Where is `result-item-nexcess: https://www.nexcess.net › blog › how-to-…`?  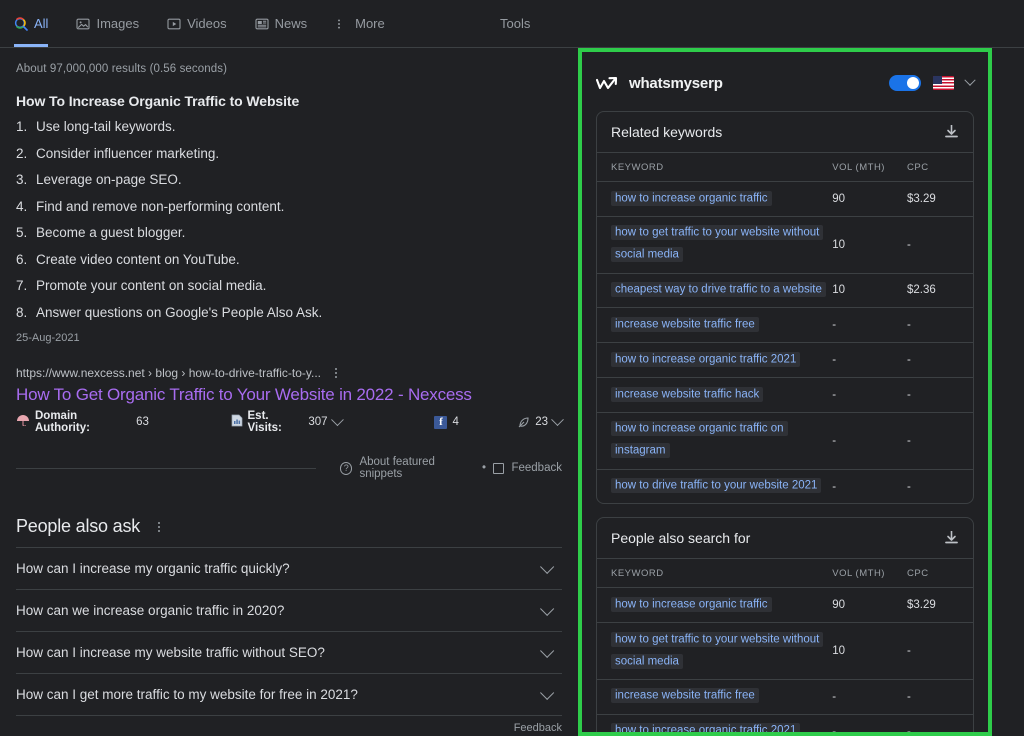 result-item-nexcess: https://www.nexcess.net › blog › how-to-… is located at coordinates (290, 400).